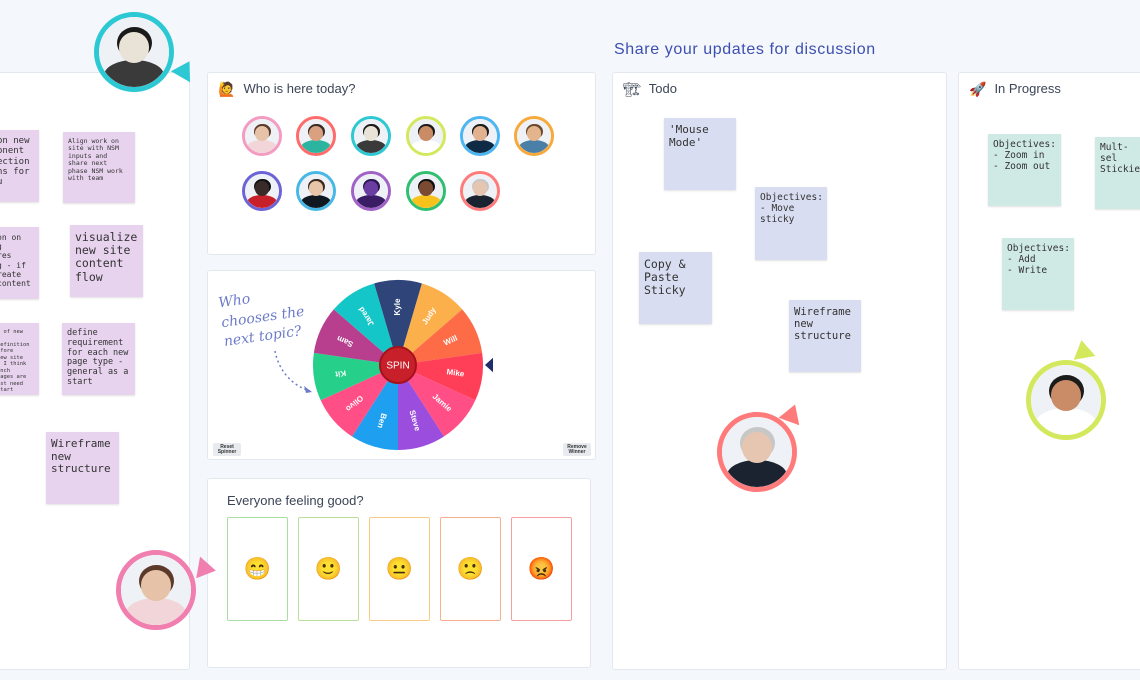 Image resolution: width=1140 pixels, height=680 pixels. What do you see at coordinates (340, 373) in the screenshot?
I see `wheel-slice-label: Kit` at bounding box center [340, 373].